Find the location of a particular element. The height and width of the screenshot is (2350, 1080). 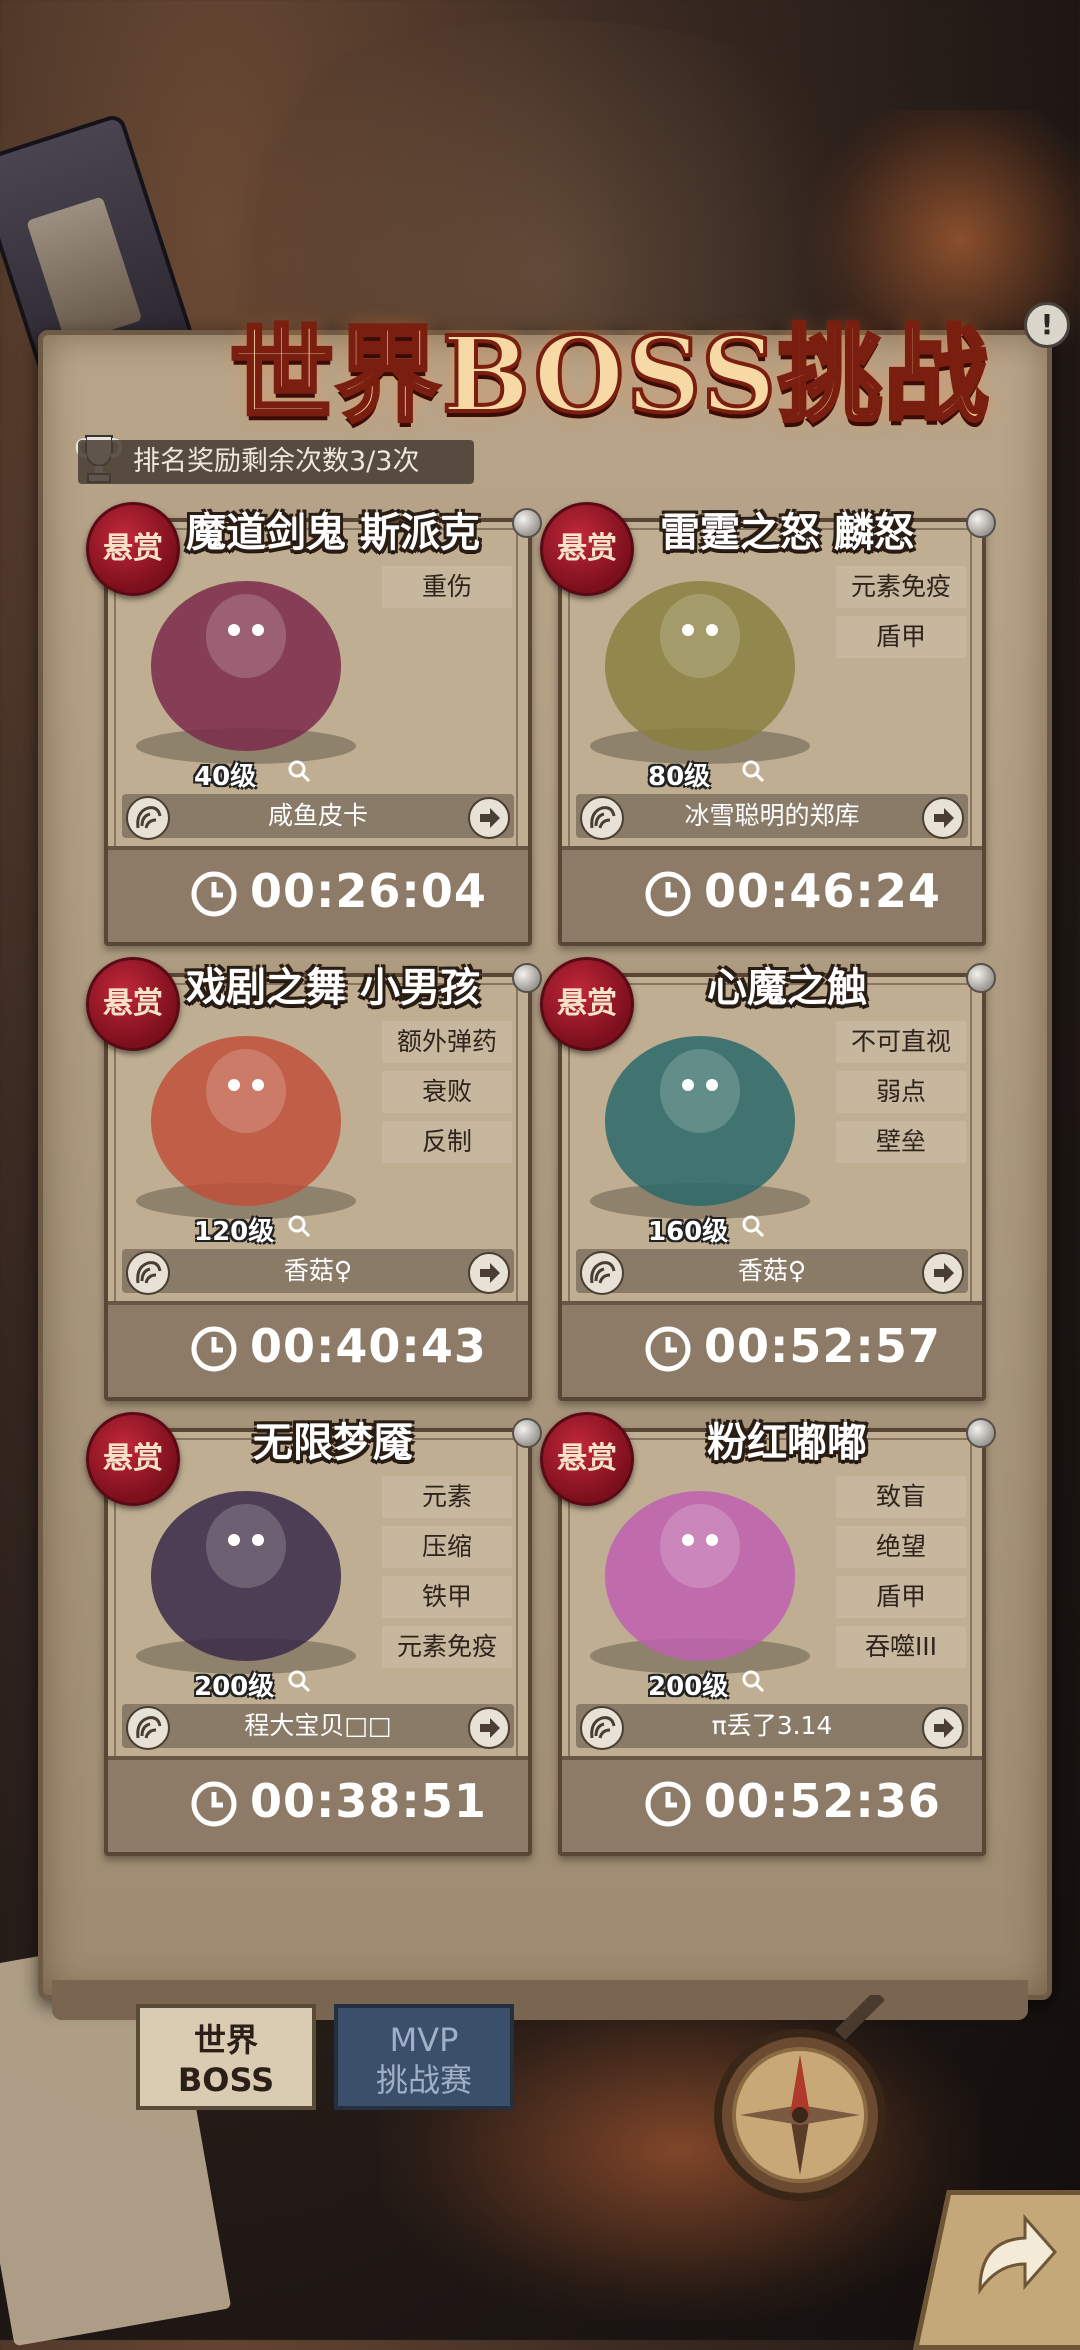

top-player-bar: π丢了3.14 is located at coordinates (772, 1727).